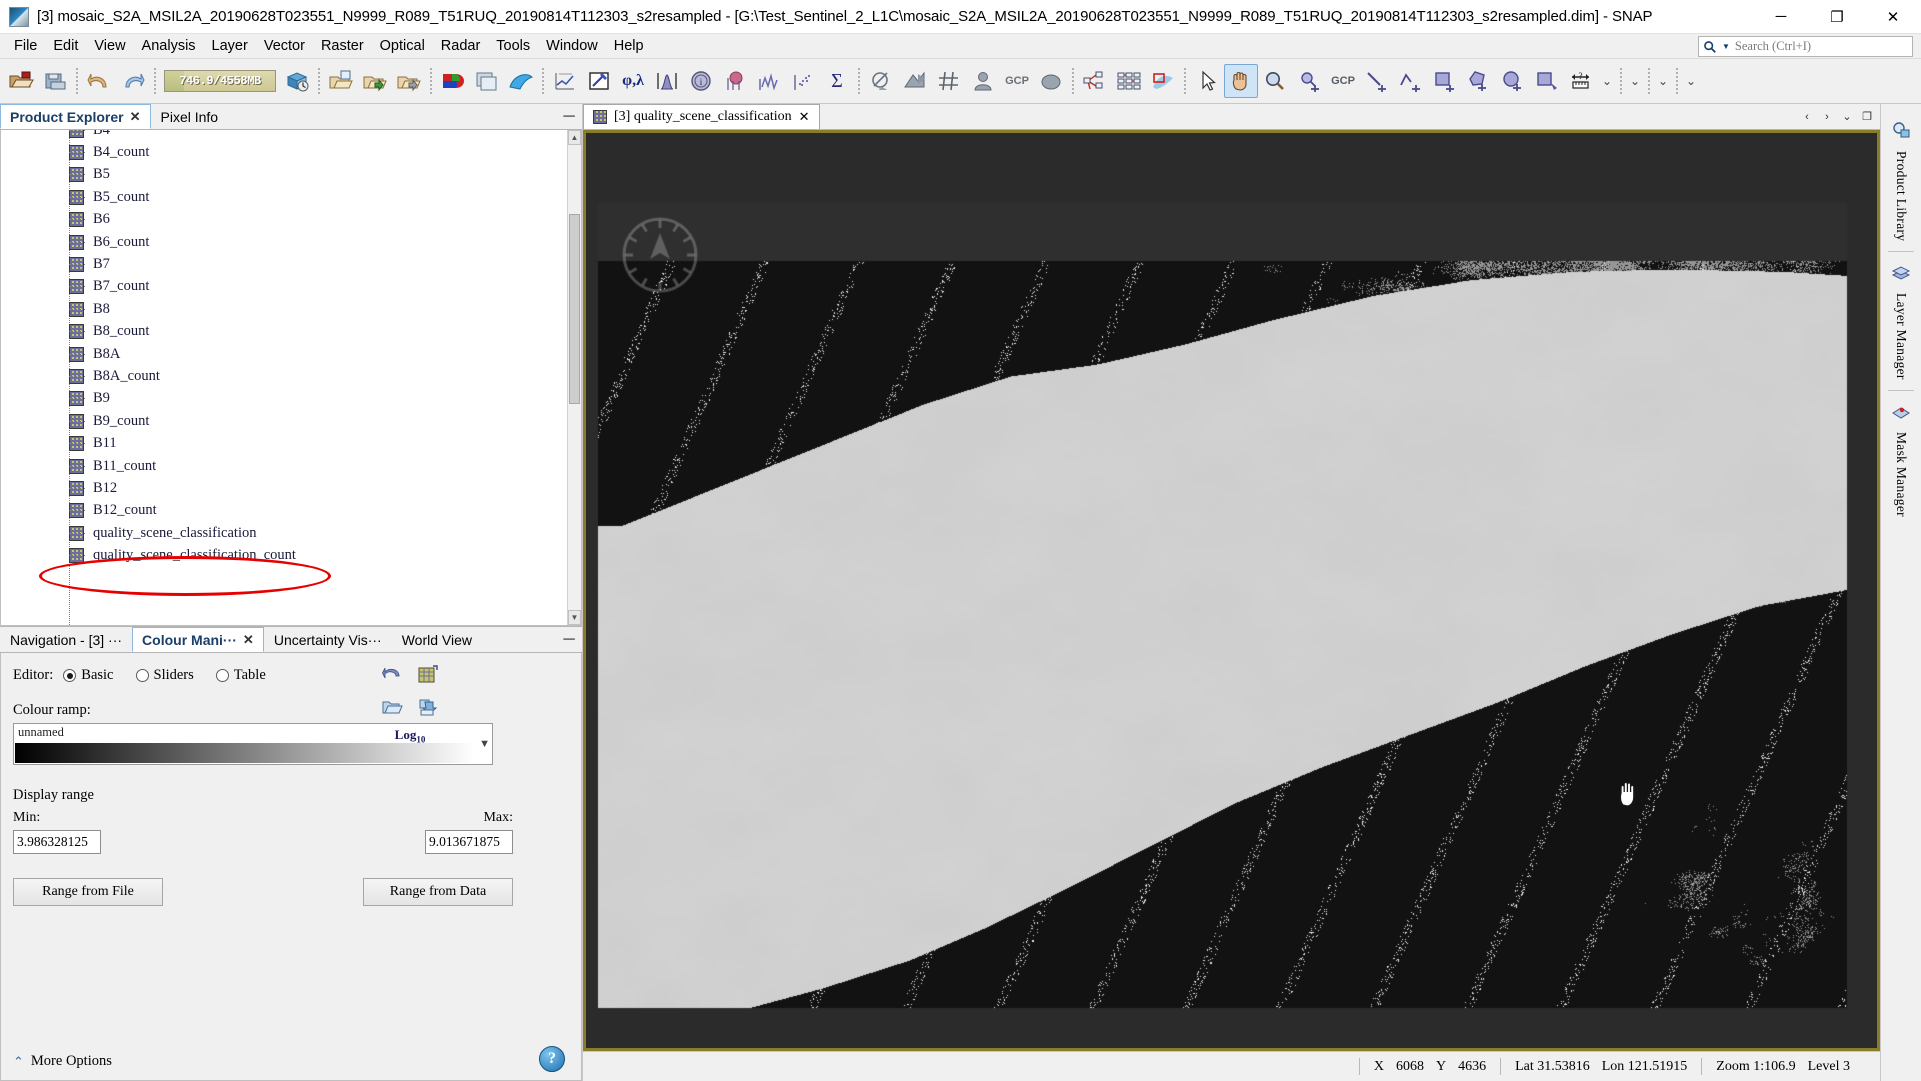  Describe the element at coordinates (574, 617) in the screenshot. I see `scroll-down-arrow-icon: ▼` at that location.